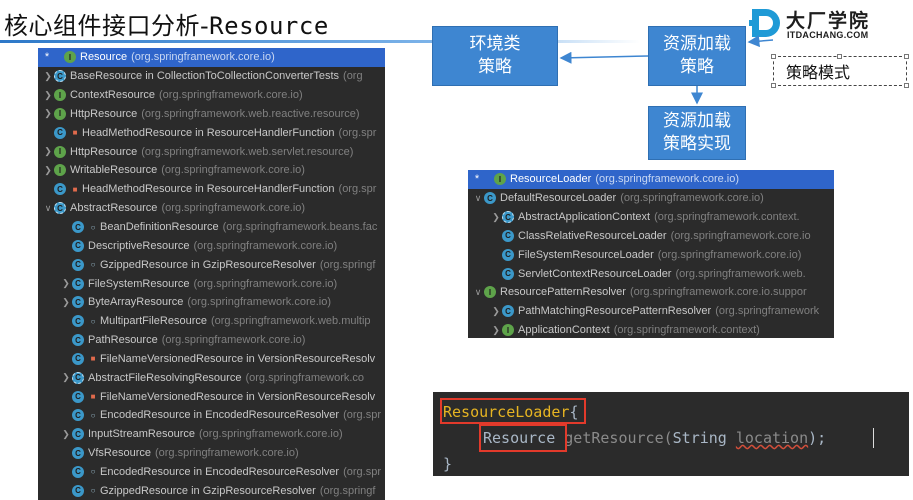 Image resolution: width=913 pixels, height=500 pixels. Describe the element at coordinates (123, 340) in the screenshot. I see `type-name: PathResource` at that location.